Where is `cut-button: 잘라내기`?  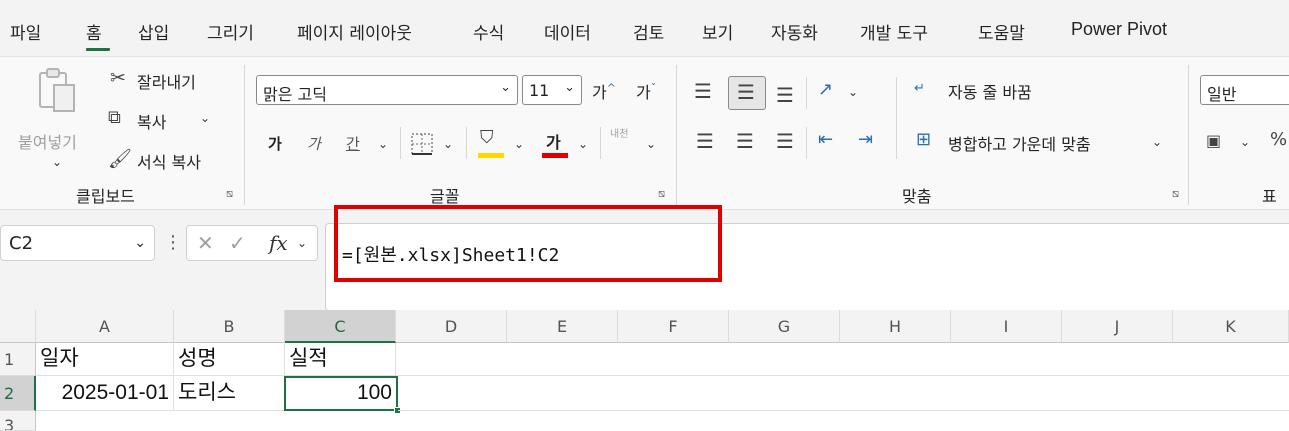
cut-button: 잘라내기 is located at coordinates (166, 81).